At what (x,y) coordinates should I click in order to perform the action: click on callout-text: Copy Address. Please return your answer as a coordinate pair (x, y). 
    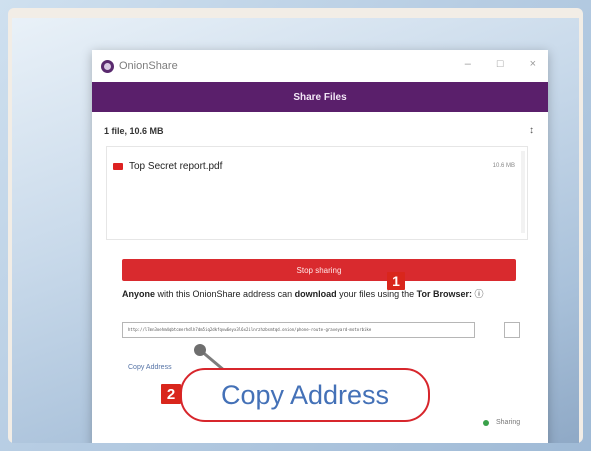
    Looking at the image, I should click on (305, 394).